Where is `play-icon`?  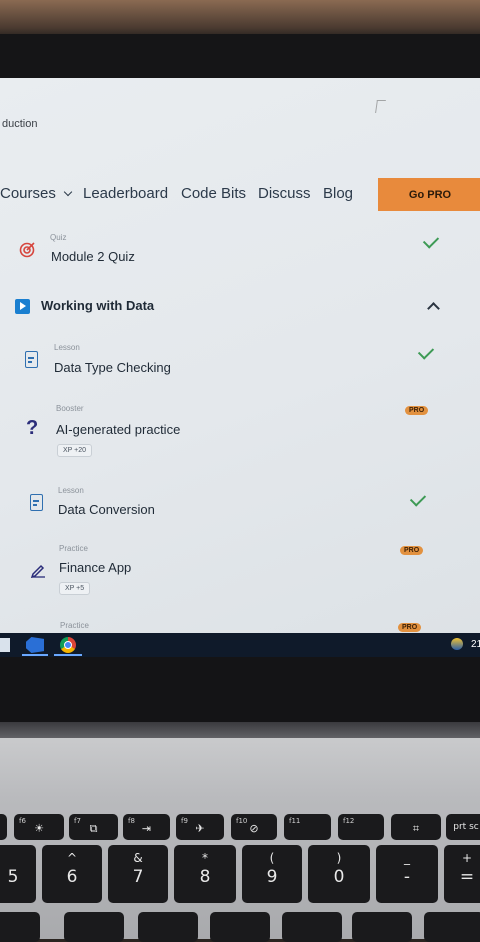
play-icon is located at coordinates (22, 306).